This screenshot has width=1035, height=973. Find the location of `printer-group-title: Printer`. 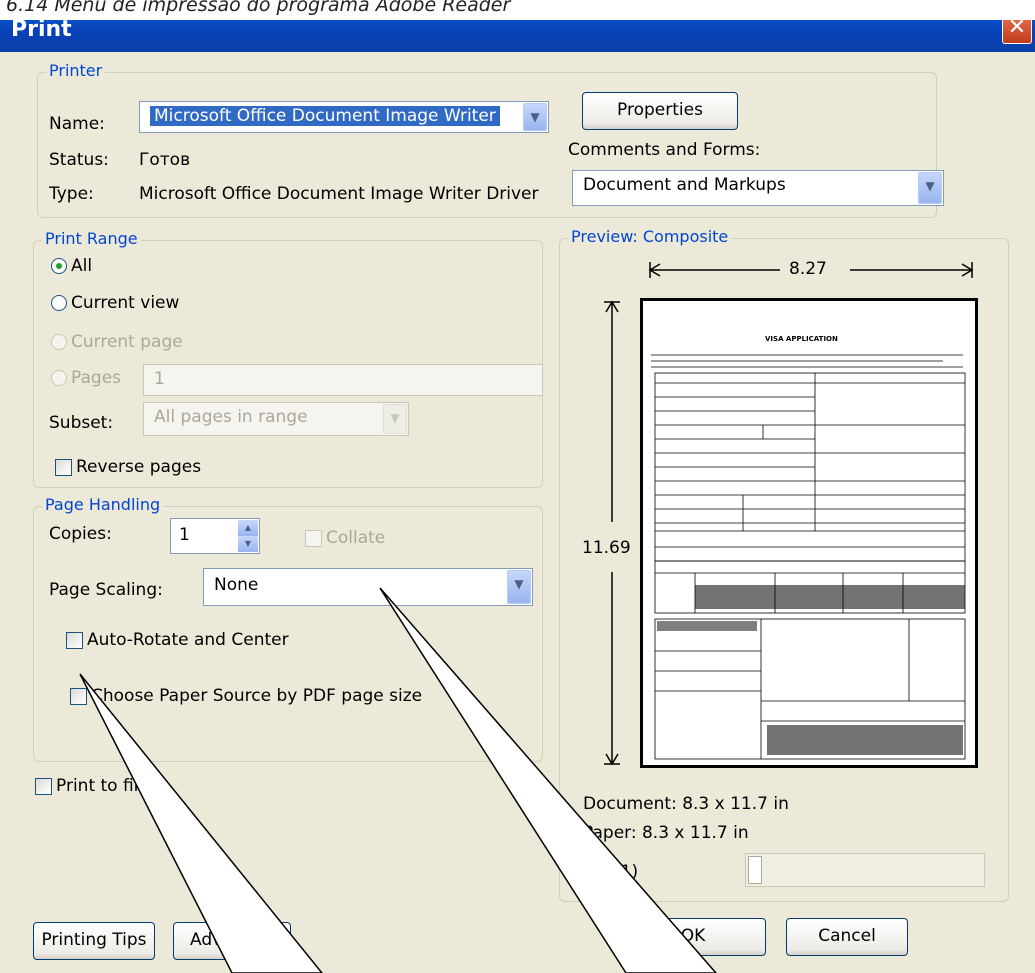

printer-group-title: Printer is located at coordinates (76, 70).